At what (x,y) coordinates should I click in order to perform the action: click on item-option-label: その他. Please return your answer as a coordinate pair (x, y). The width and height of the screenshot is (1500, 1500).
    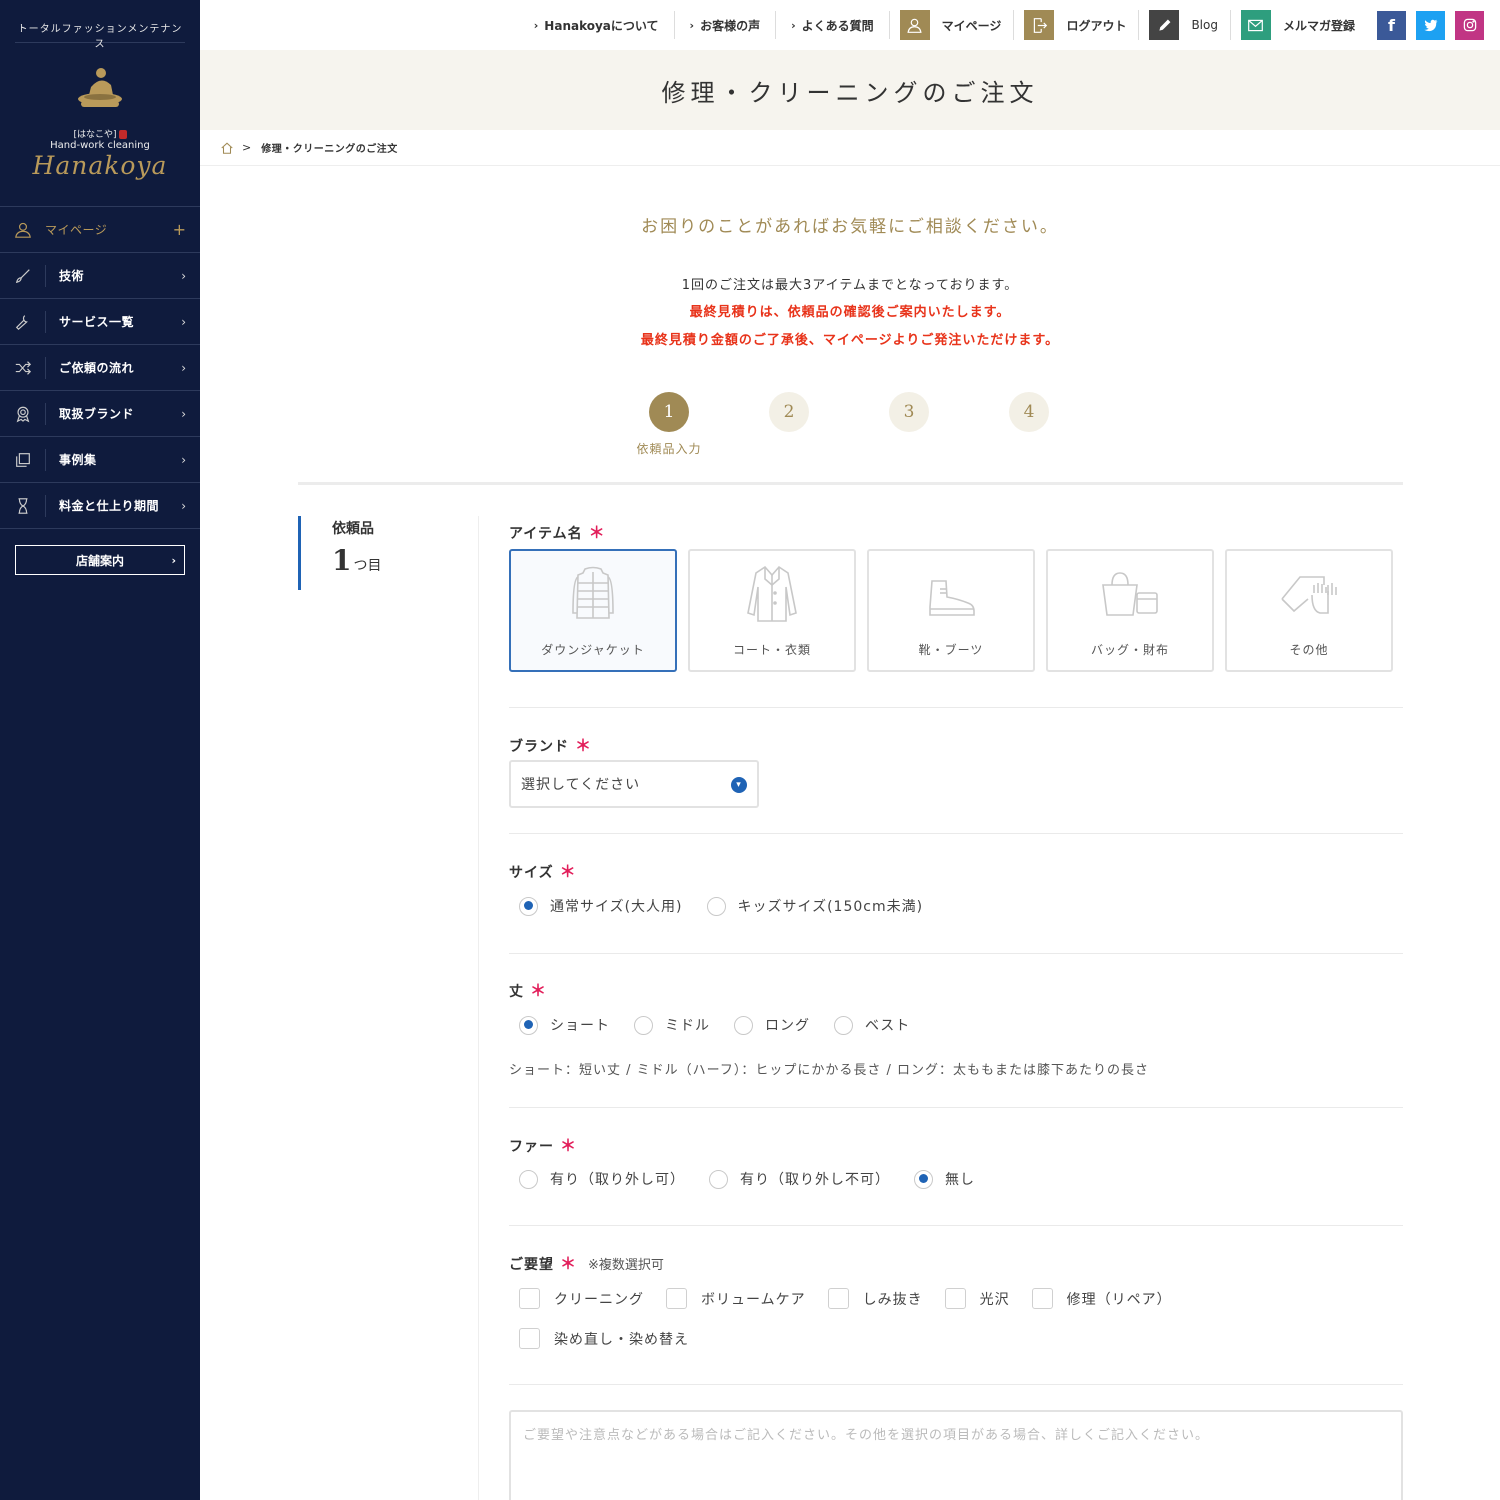
    Looking at the image, I should click on (1309, 650).